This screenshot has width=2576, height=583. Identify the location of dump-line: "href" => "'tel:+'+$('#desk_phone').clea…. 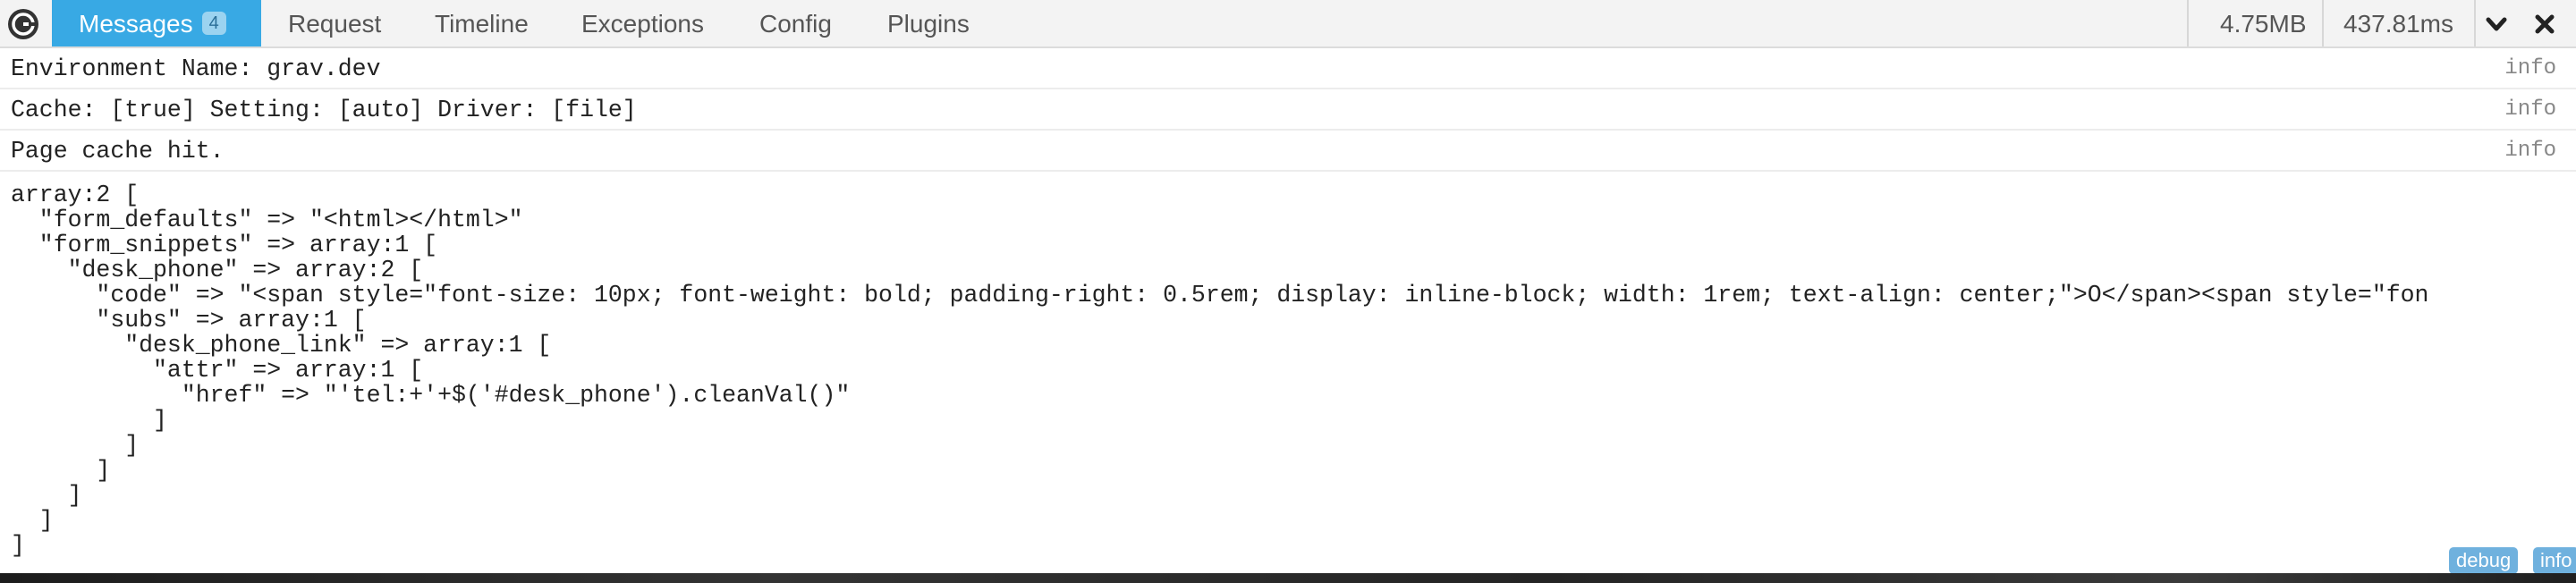
(431, 395).